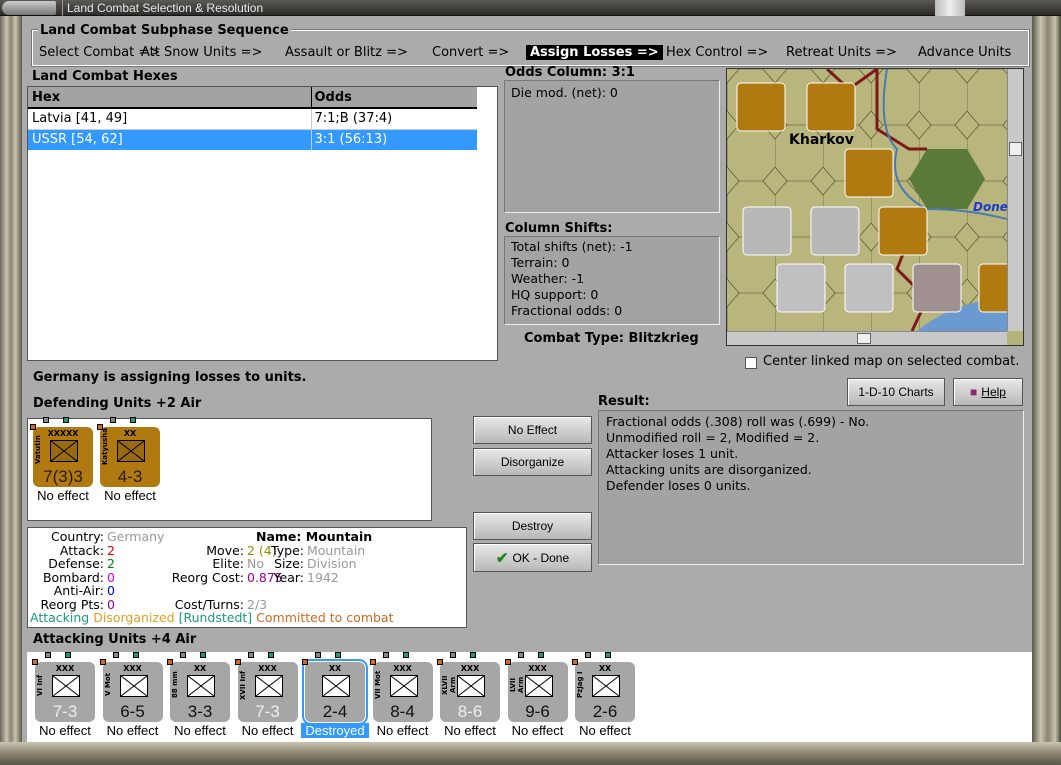 Image resolution: width=1061 pixels, height=765 pixels. Describe the element at coordinates (570, 72) in the screenshot. I see `odds-title: Odds Column: 3:1` at that location.